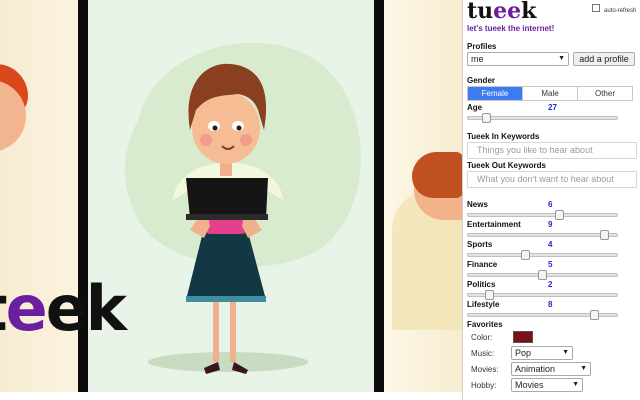 This screenshot has width=640, height=400. Describe the element at coordinates (552, 107) in the screenshot. I see `age-value: 27` at that location.